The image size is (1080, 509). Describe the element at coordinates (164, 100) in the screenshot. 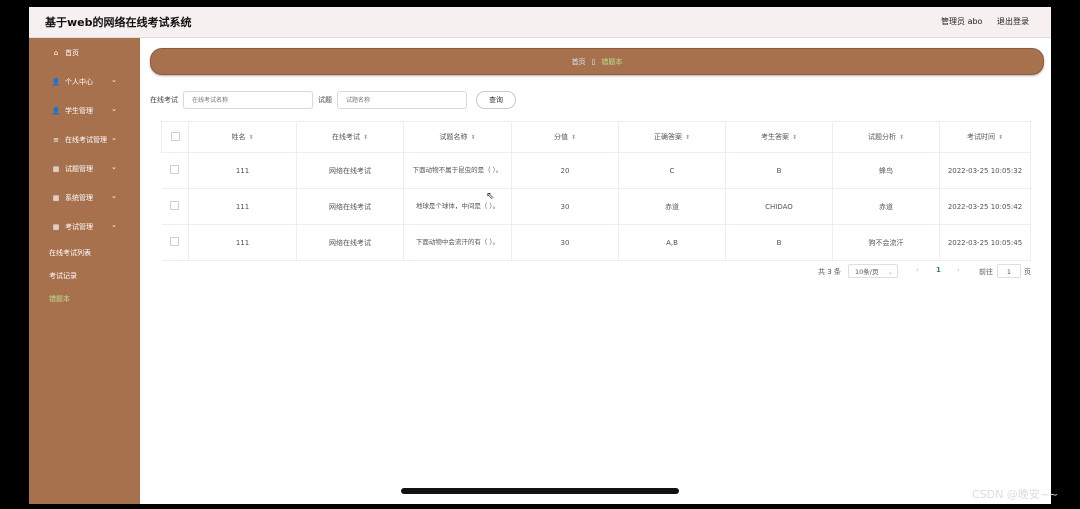

I see `exam-search-label: 在线考试` at that location.